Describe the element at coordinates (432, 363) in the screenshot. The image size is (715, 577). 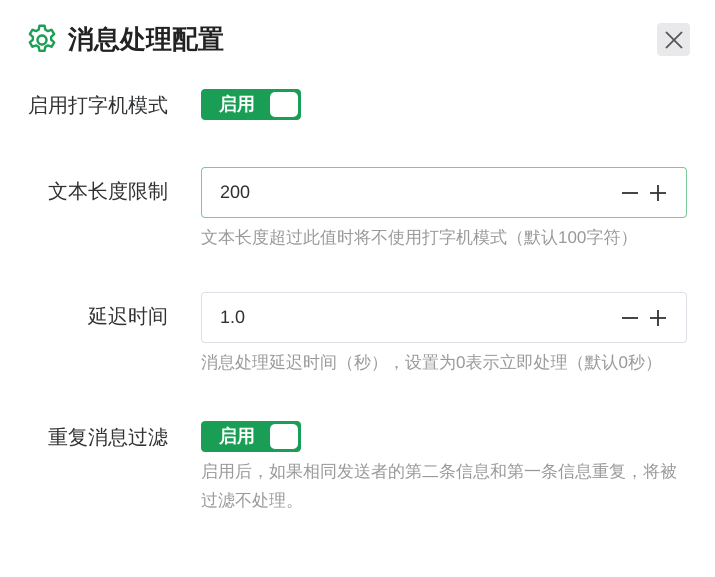
I see `hint-text: 消息处理延迟时间（秒），设置为0表示立即处理（默认0秒）` at that location.